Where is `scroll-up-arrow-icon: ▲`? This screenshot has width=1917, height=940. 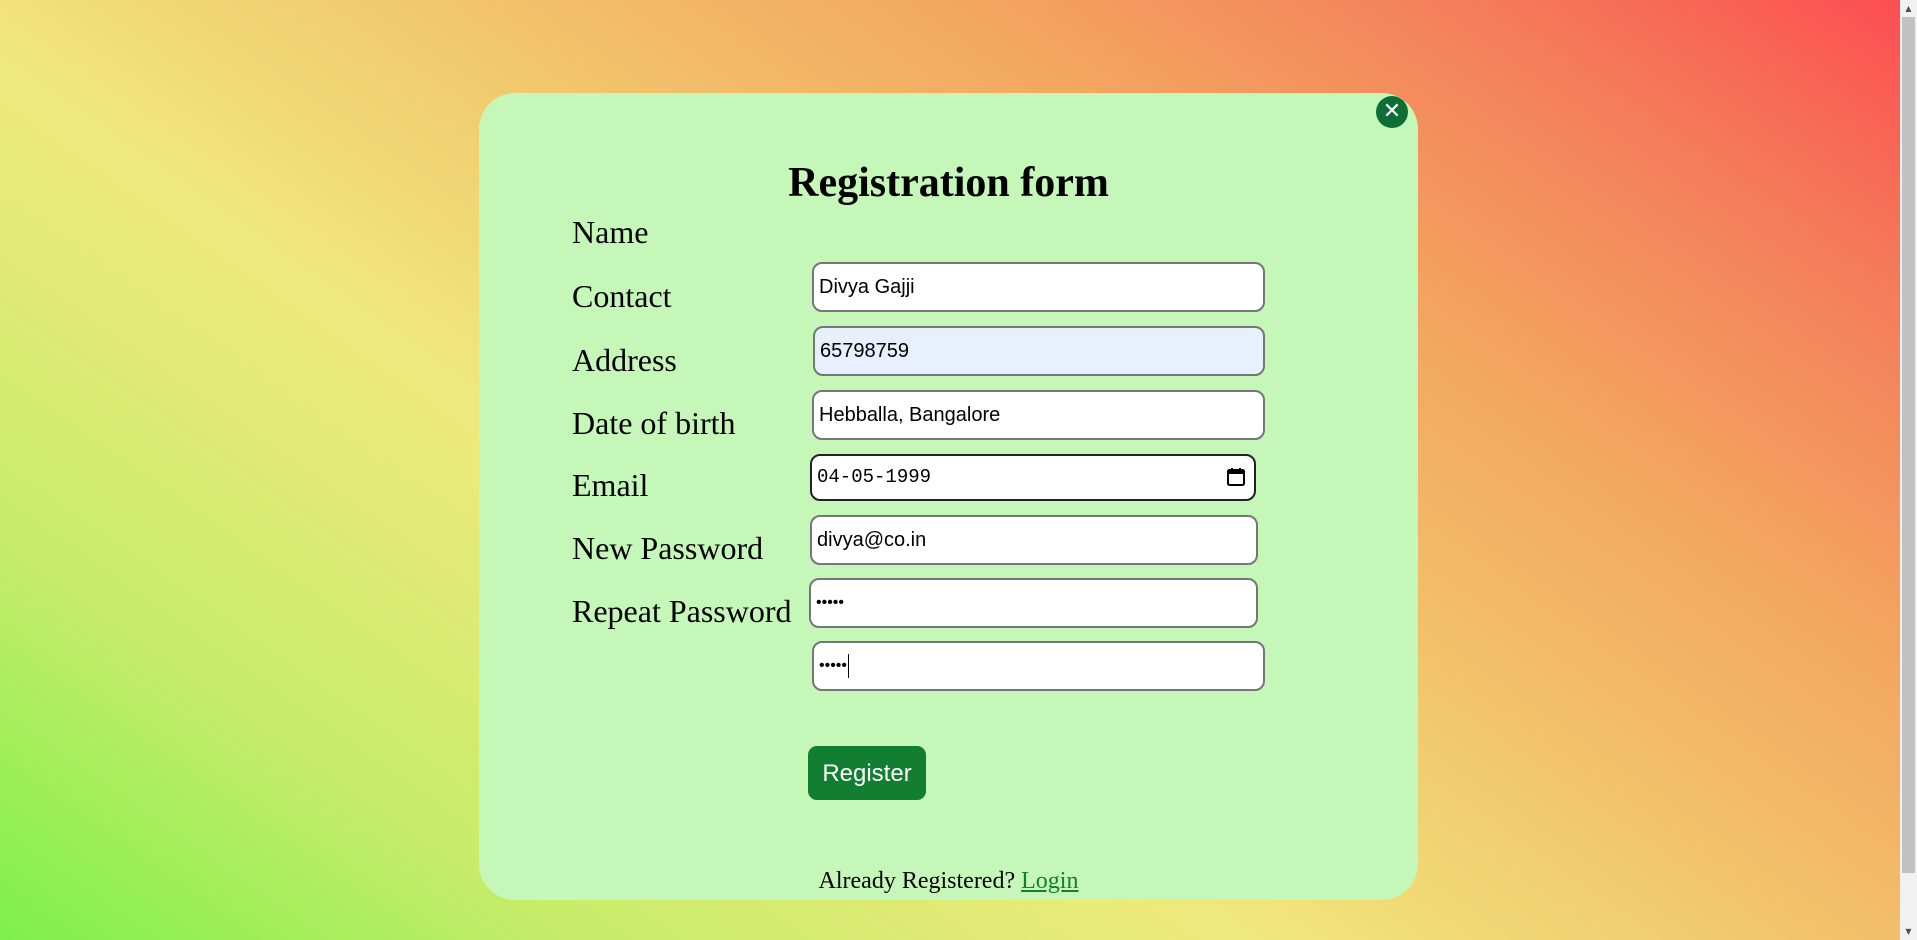
scroll-up-arrow-icon: ▲ is located at coordinates (1908, 8).